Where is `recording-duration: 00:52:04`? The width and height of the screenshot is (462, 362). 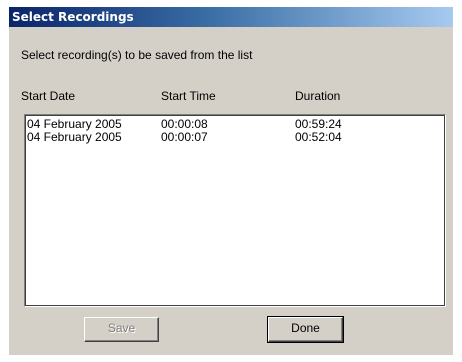 recording-duration: 00:52:04 is located at coordinates (318, 137).